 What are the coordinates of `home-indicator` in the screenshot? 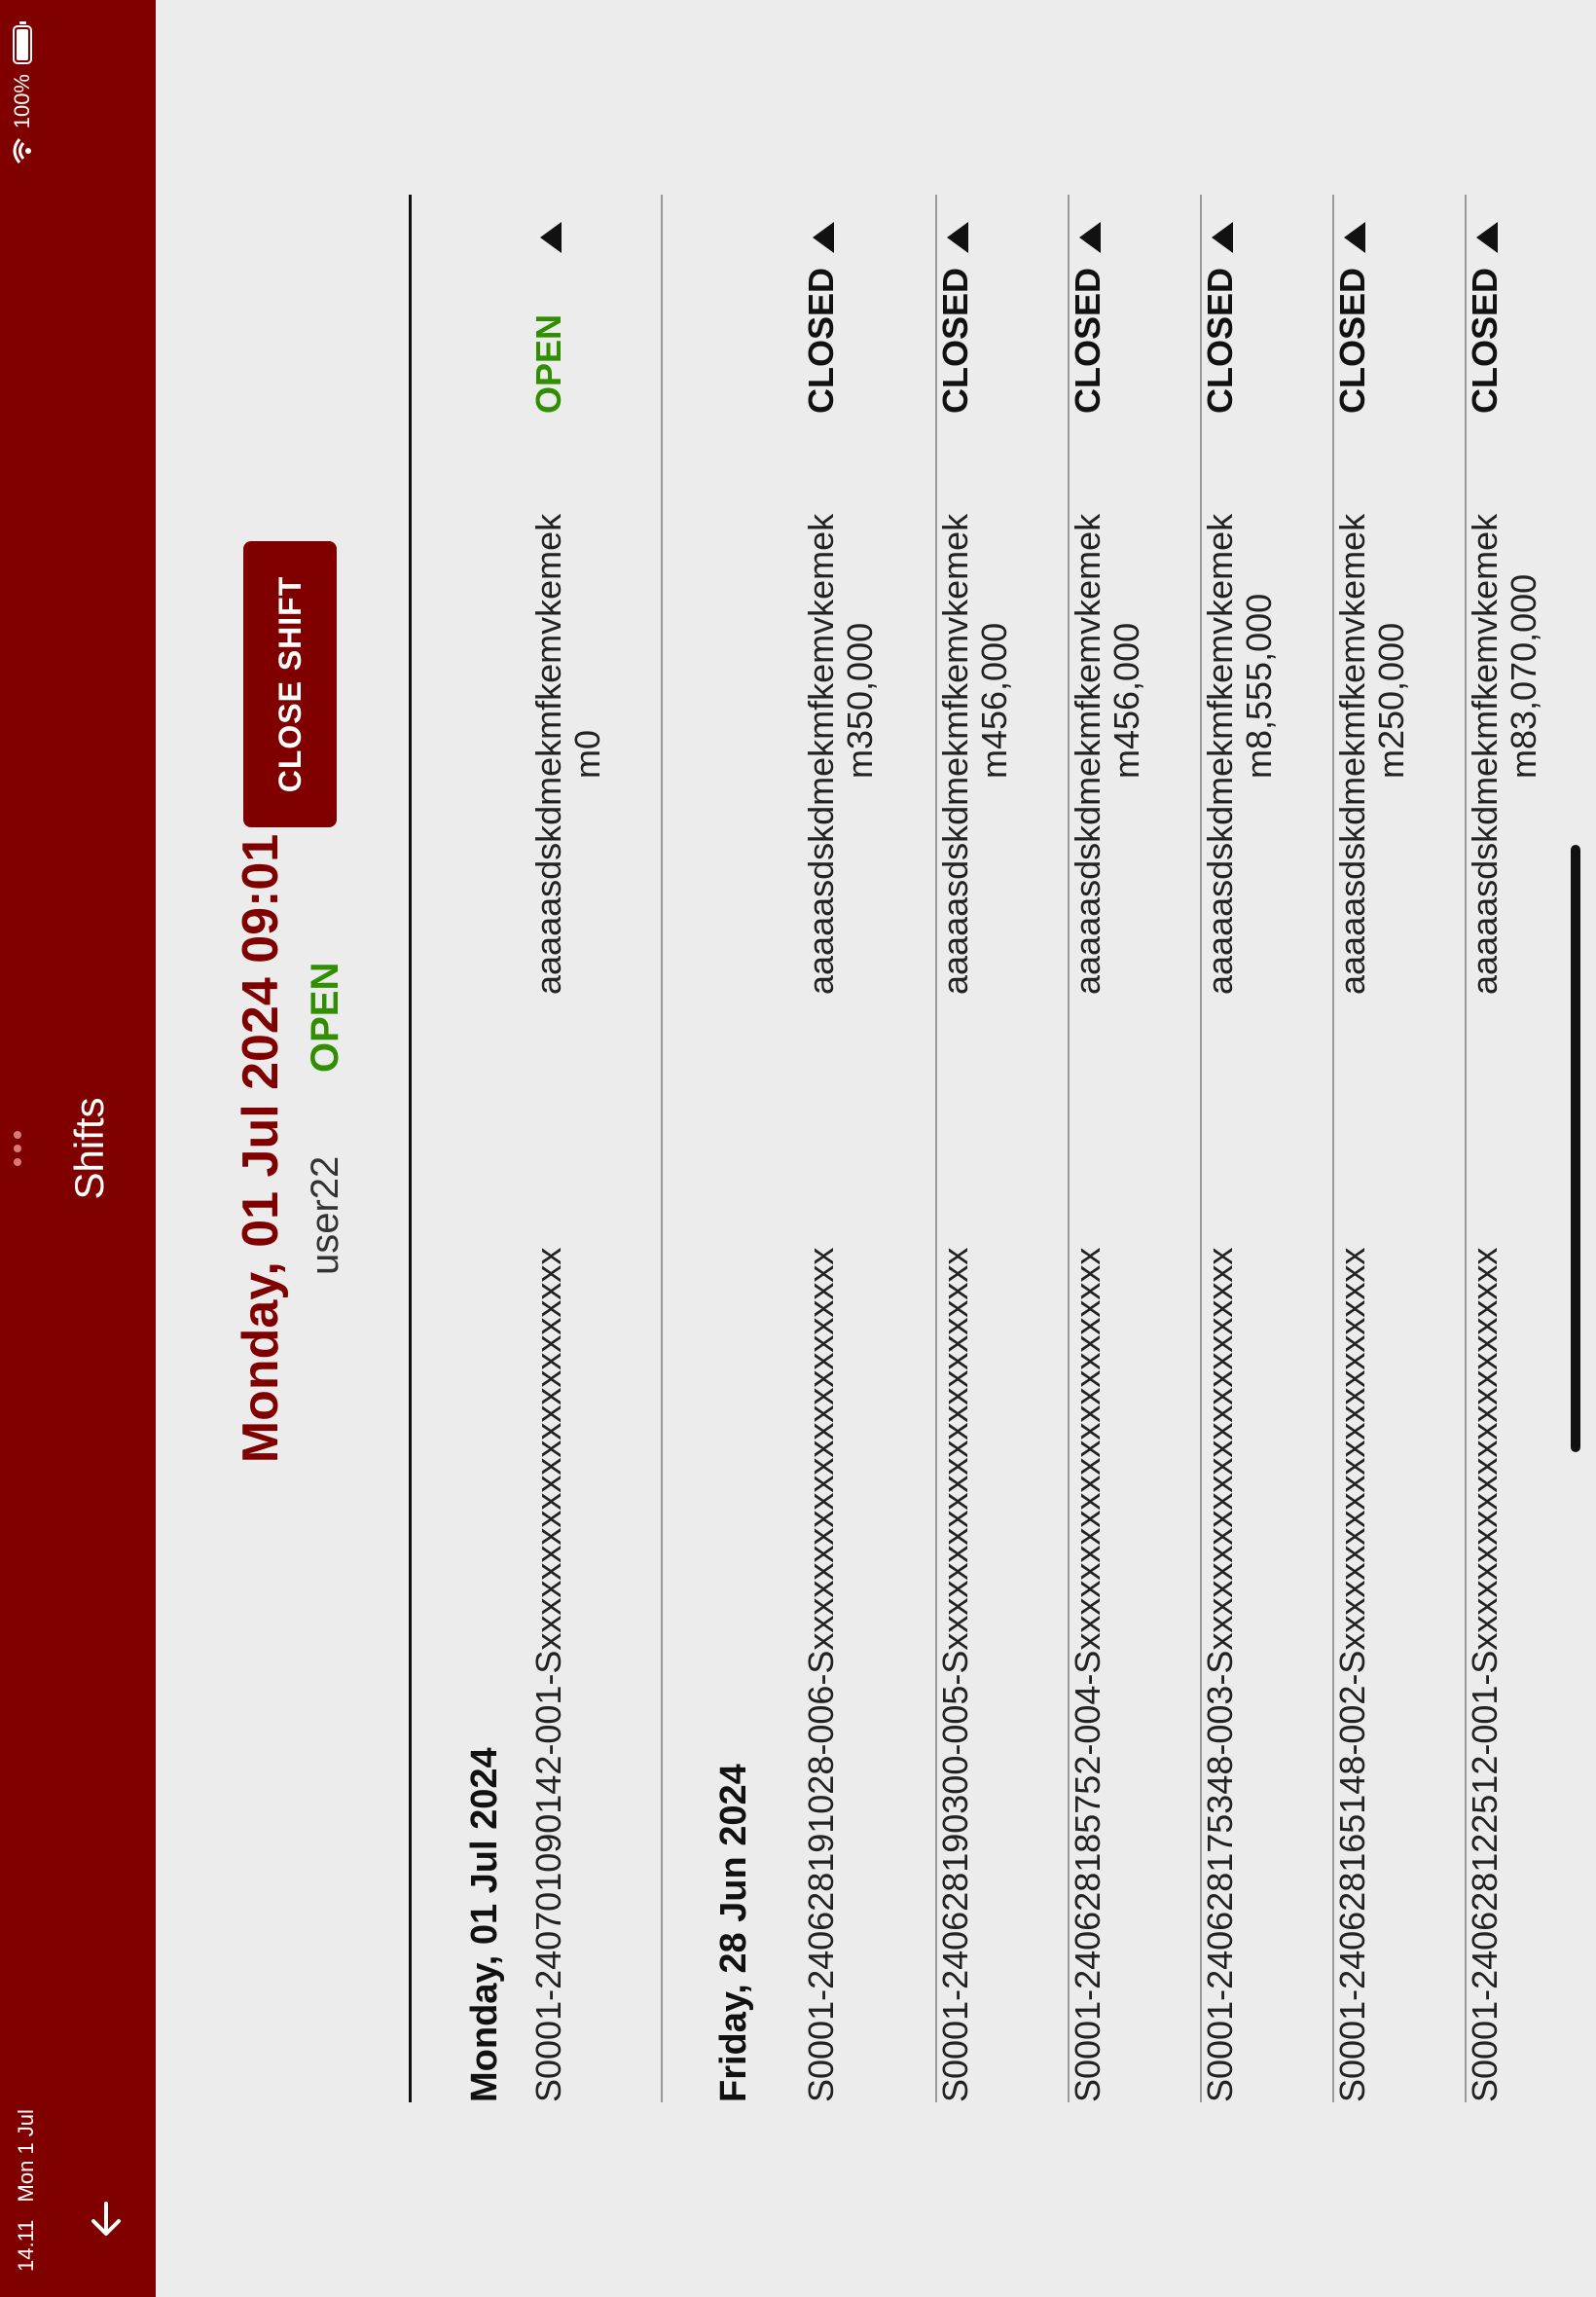 It's located at (1575, 1148).